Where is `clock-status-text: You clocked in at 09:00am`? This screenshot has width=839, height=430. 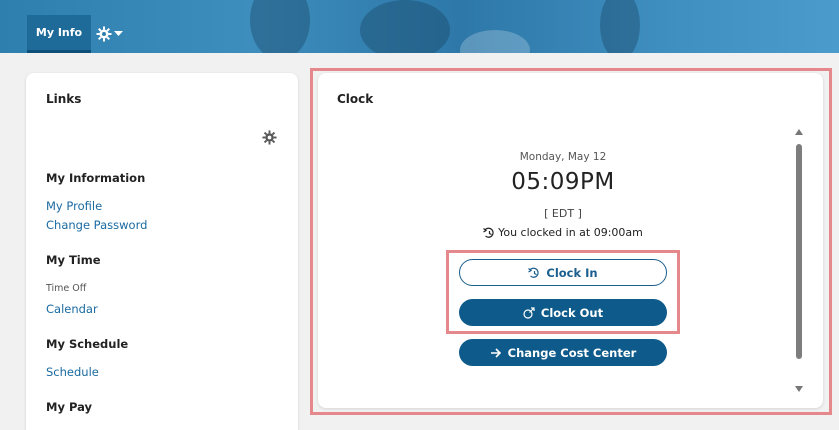 clock-status-text: You clocked in at 09:00am is located at coordinates (570, 232).